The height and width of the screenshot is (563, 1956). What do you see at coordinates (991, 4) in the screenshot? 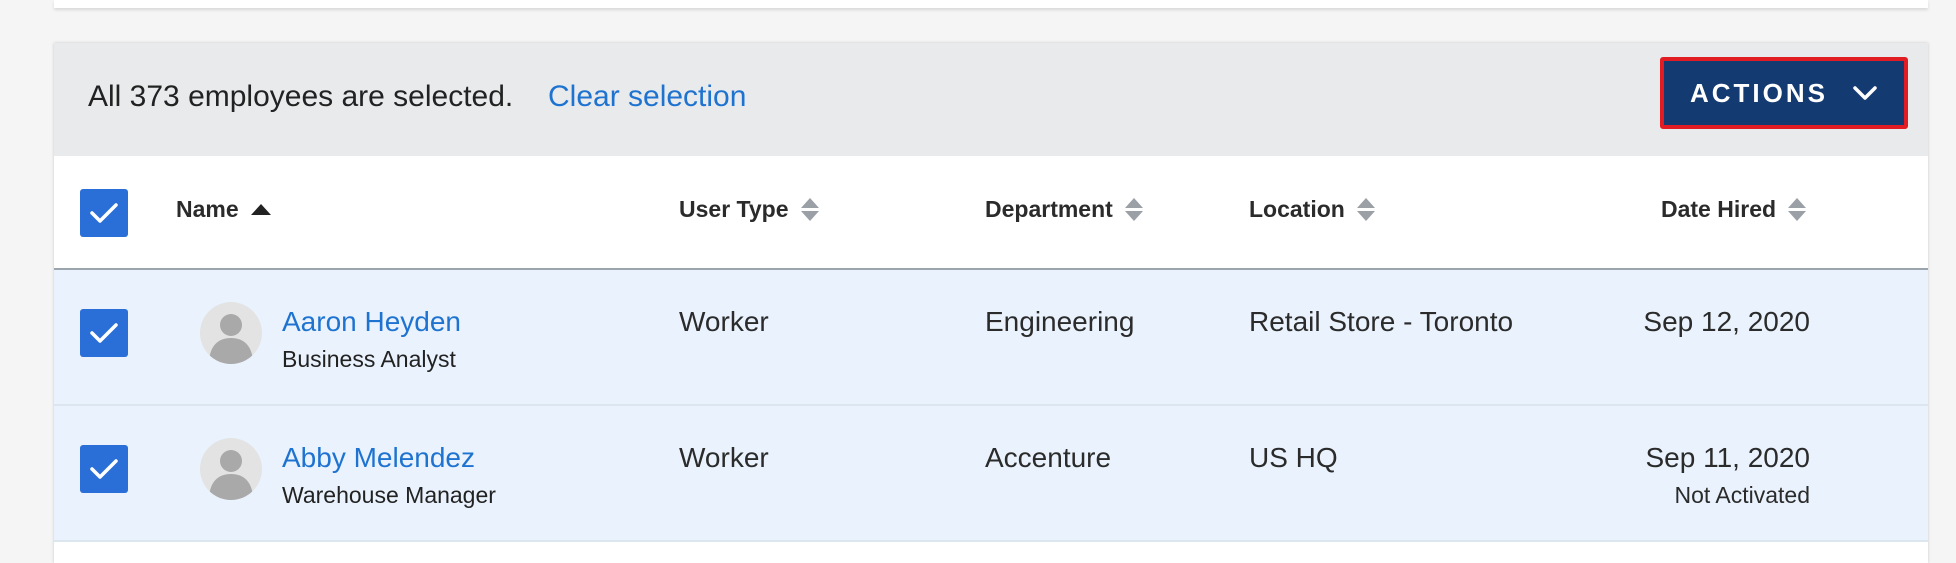
I see `top-card` at bounding box center [991, 4].